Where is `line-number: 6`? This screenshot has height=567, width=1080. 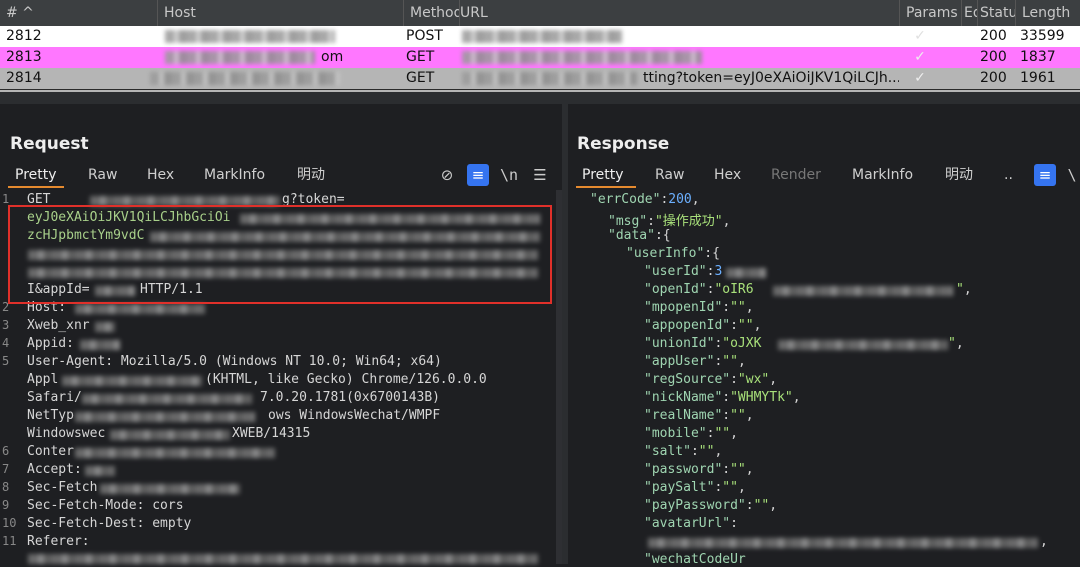 line-number: 6 is located at coordinates (6, 451).